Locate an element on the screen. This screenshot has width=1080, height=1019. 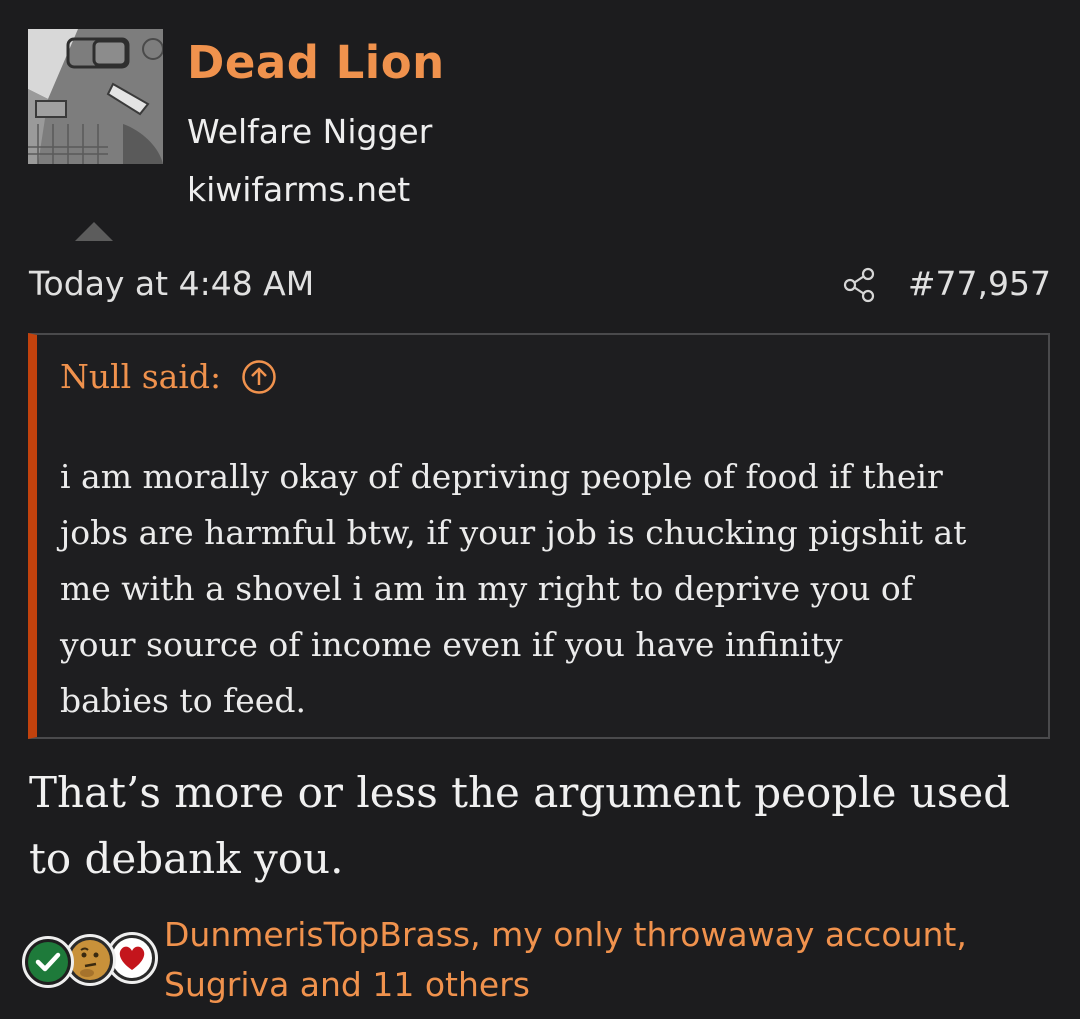
post-date-link: Today at 4:48 AM is located at coordinates (171, 283).